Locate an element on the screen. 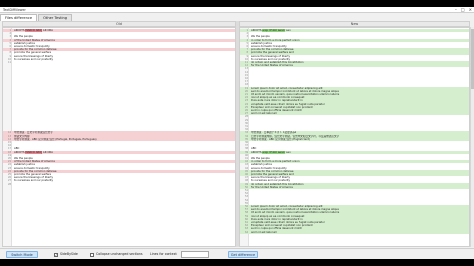  window-title: TextDiffViewer is located at coordinates (14, 10).